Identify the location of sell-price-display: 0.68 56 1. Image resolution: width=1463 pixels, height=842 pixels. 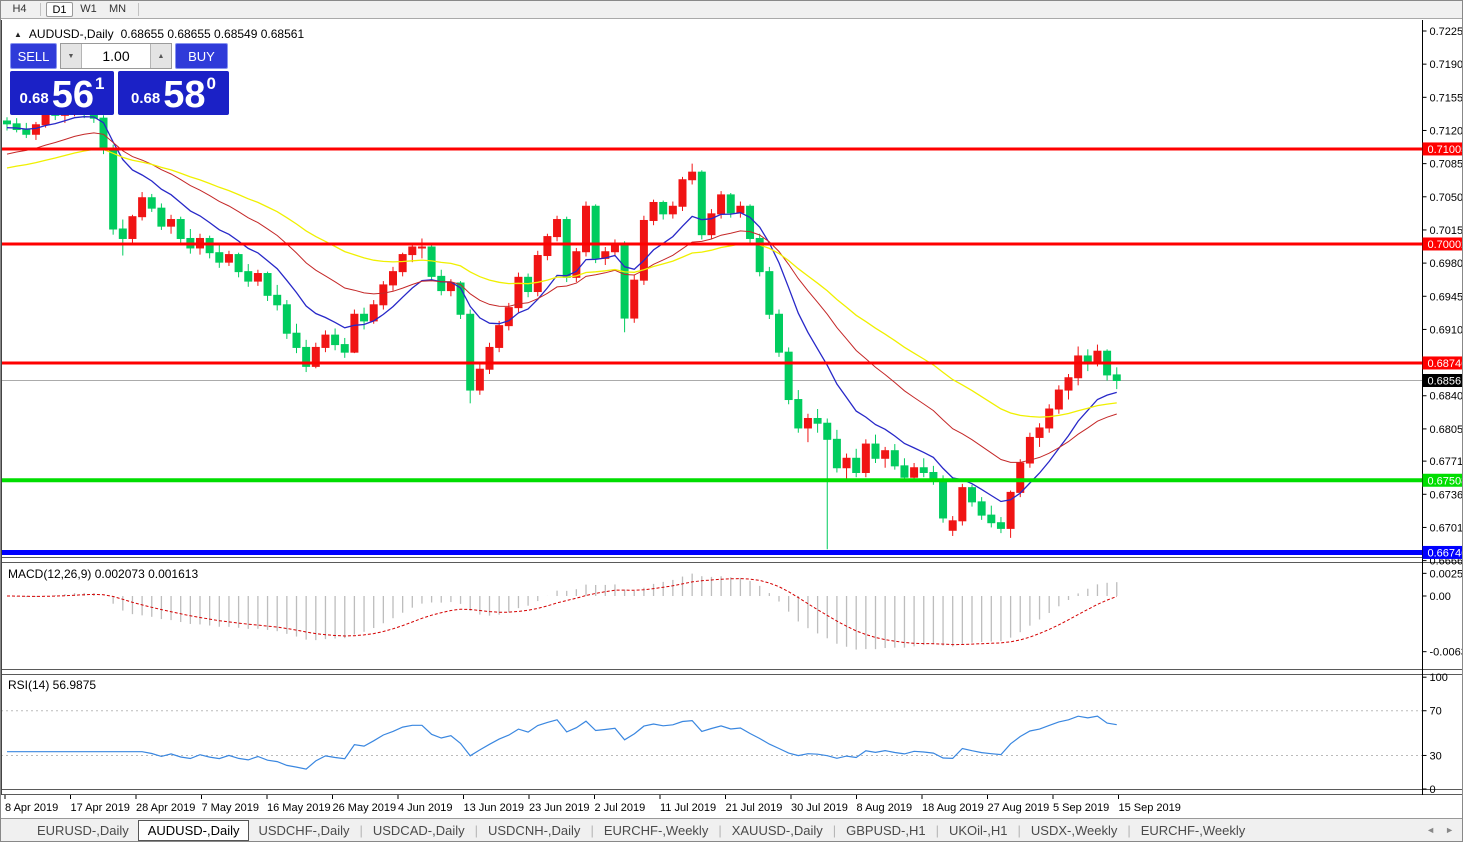
(62, 93).